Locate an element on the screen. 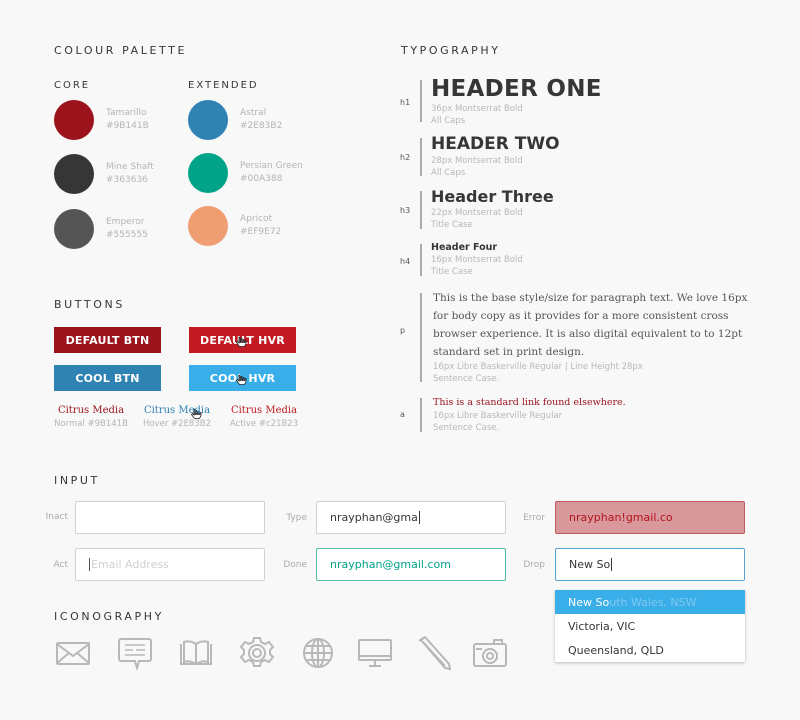  swatch-hex: #EF9E72 is located at coordinates (261, 232).